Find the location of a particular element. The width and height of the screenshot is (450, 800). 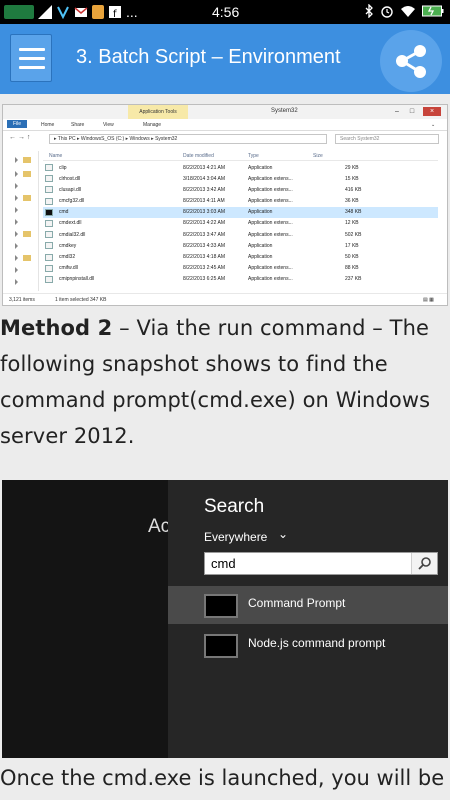

explorer-window-title: System32 is located at coordinates (284, 111).